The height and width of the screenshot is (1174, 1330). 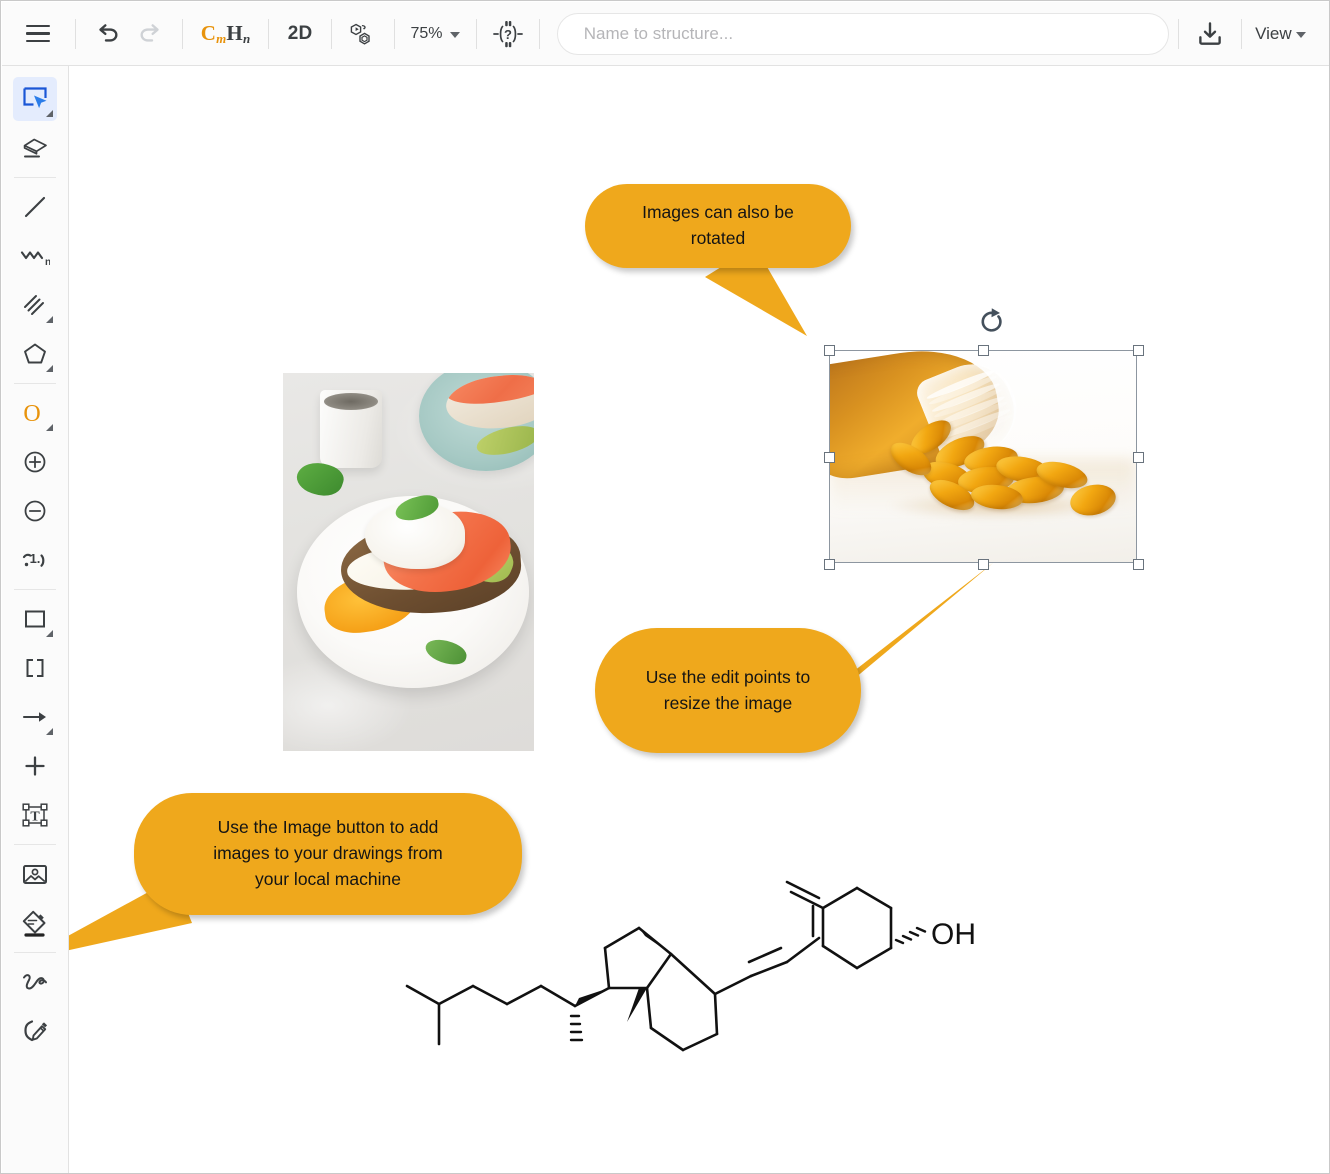 What do you see at coordinates (35, 817) in the screenshot?
I see `svg-text: T` at bounding box center [35, 817].